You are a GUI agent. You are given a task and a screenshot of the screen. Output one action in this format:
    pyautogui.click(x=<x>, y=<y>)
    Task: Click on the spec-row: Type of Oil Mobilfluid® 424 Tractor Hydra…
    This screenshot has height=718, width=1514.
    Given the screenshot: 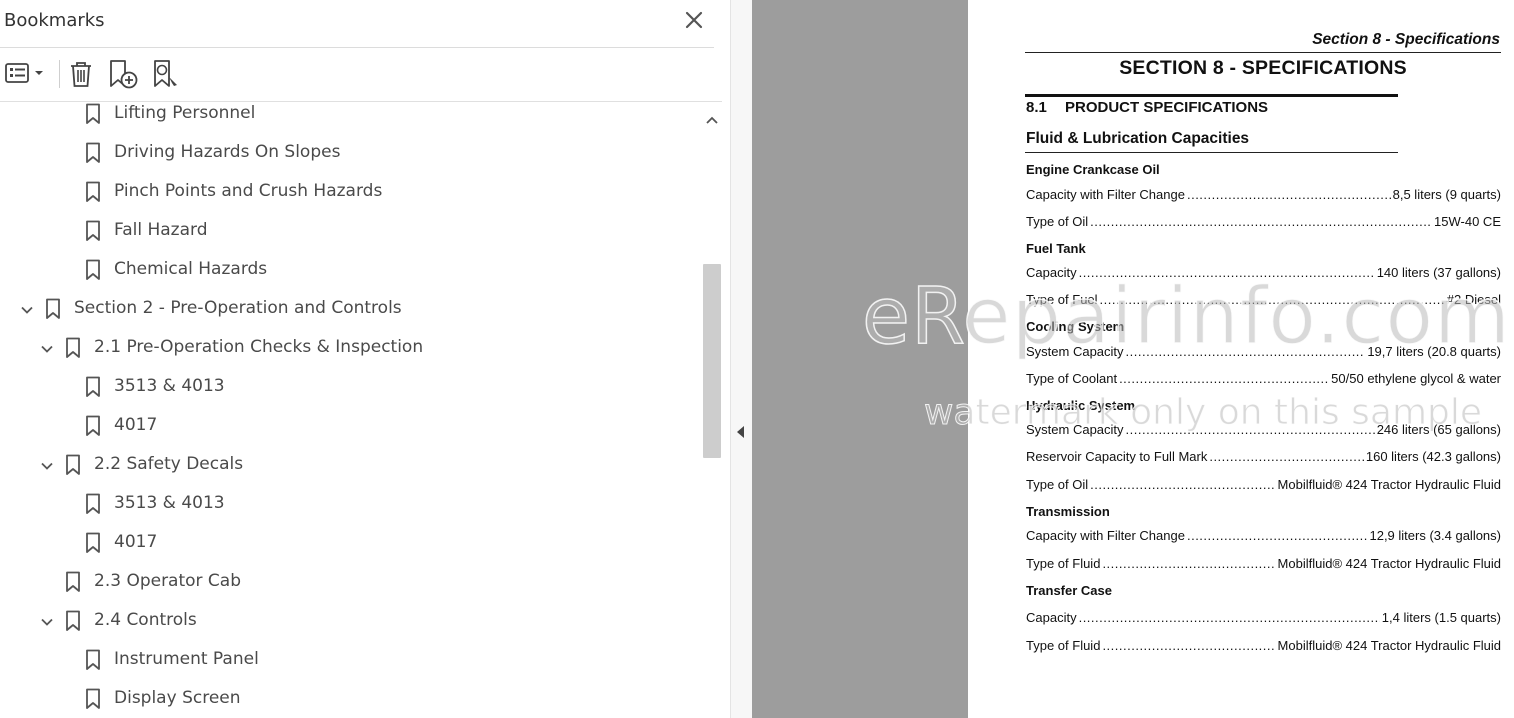 What is the action you would take?
    pyautogui.click(x=1263, y=486)
    